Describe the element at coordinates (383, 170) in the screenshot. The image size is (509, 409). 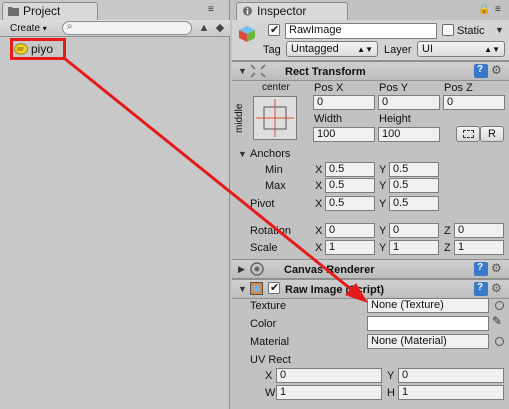
I see `min-y-axis-label: Y` at that location.